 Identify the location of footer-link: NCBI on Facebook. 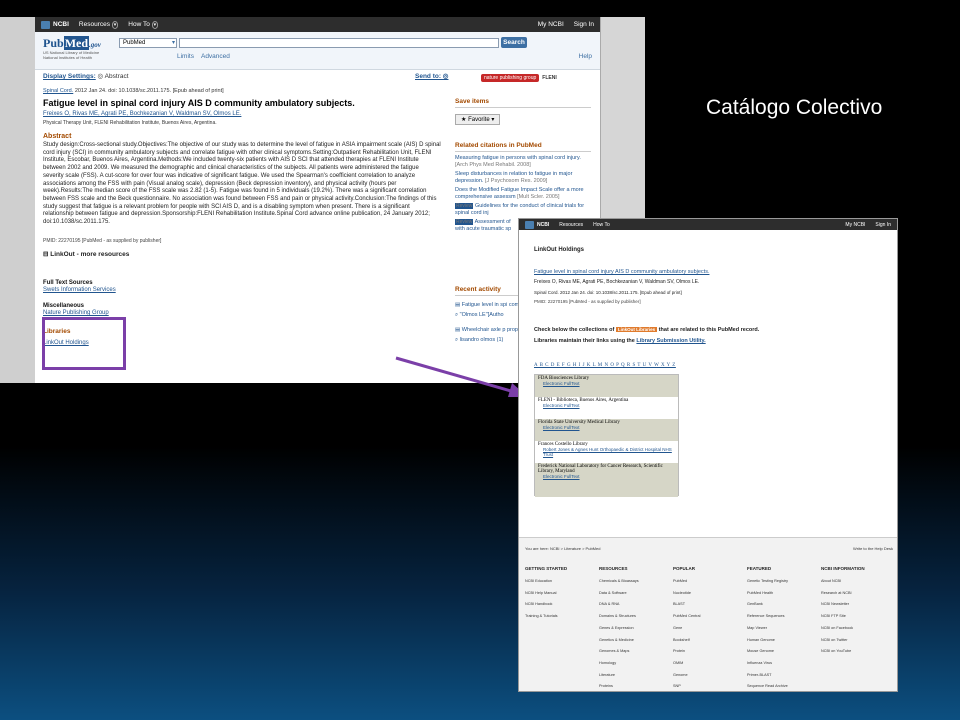
(858, 629).